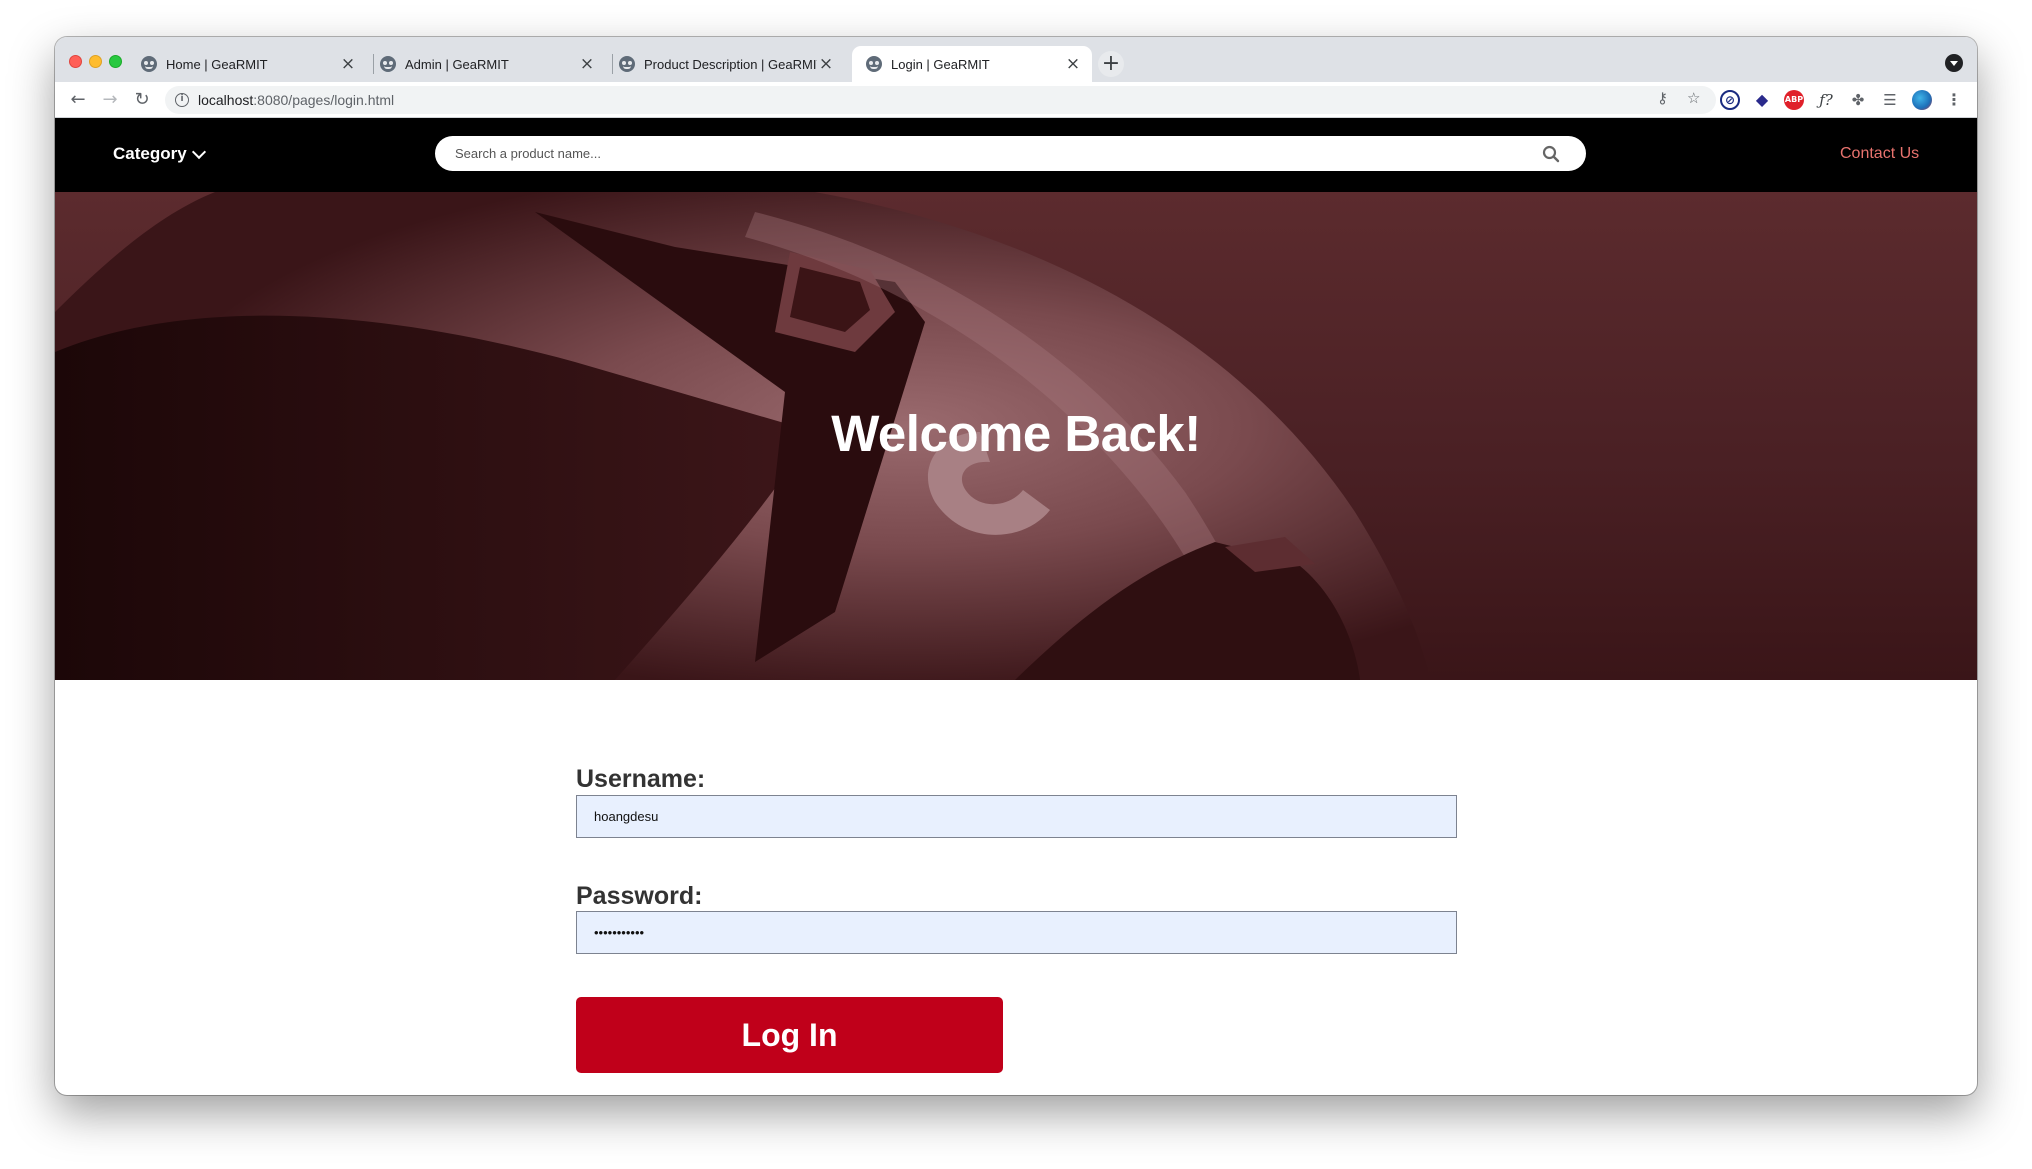 This screenshot has width=2032, height=1169. I want to click on reading-list-icon: ☰, so click(1890, 100).